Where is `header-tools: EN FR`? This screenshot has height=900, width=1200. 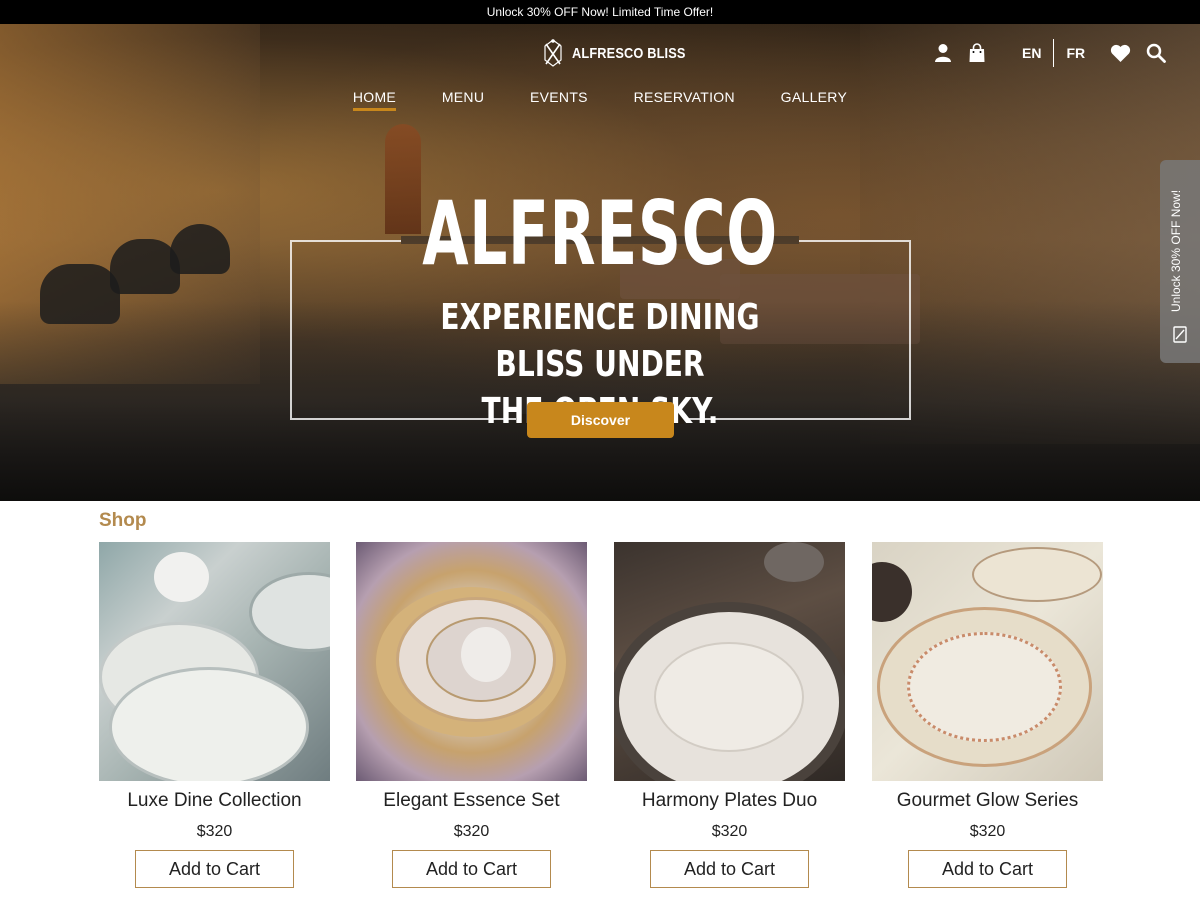
header-tools: EN FR is located at coordinates (1050, 53).